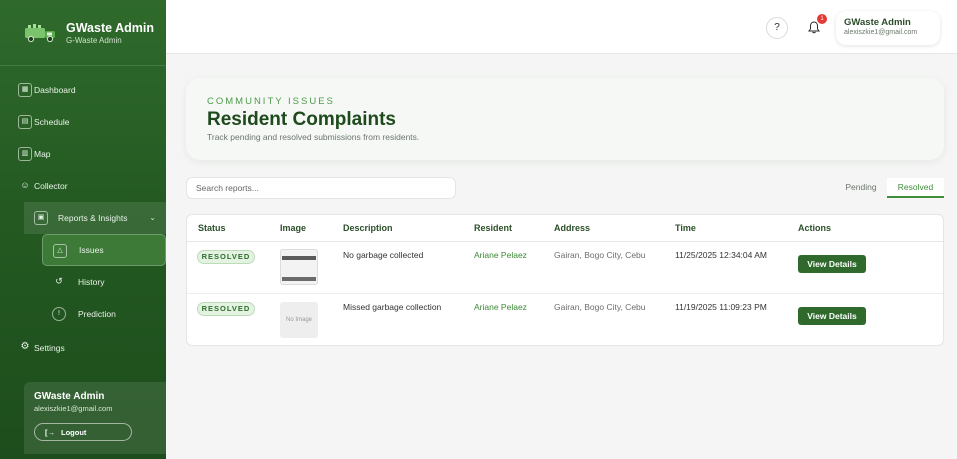  I want to click on brand: GWaste Admin G-Waste Admin, so click(83, 33).